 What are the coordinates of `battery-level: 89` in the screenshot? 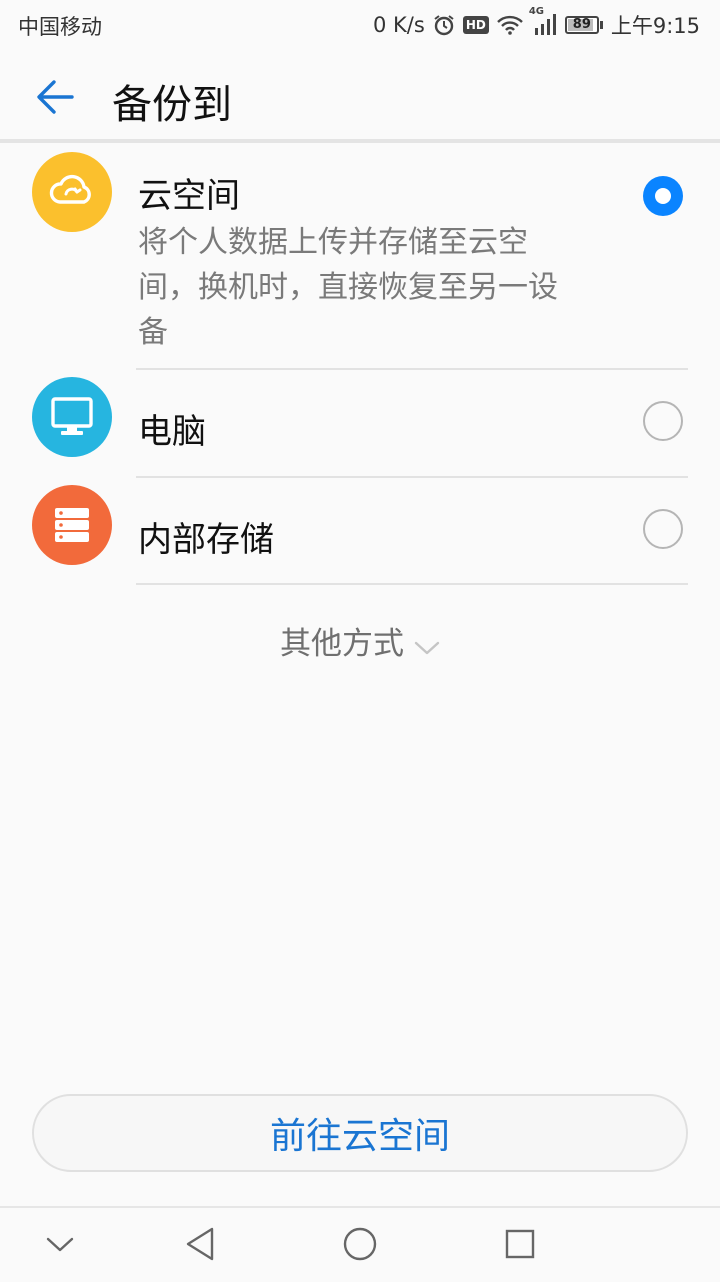 It's located at (581, 24).